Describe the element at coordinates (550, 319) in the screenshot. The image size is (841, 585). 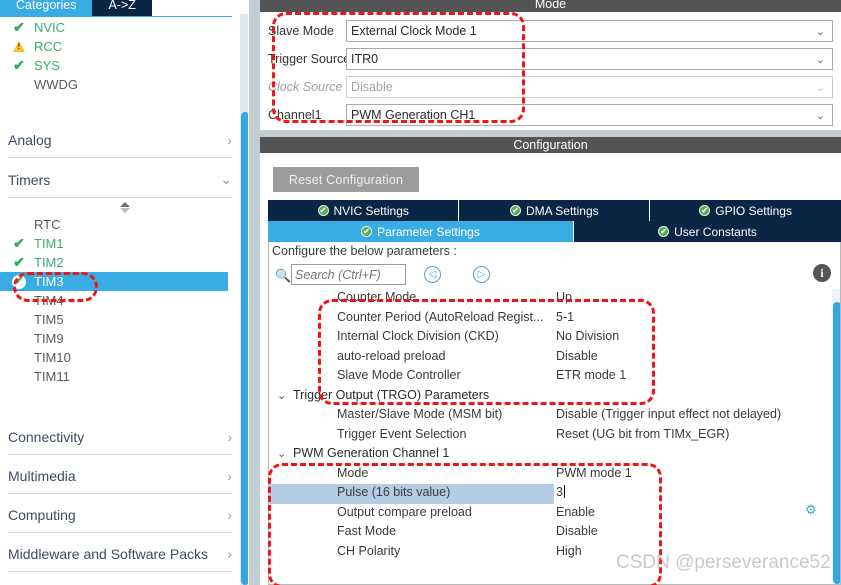
I see `param-row-counter-period: Counter Period (AutoReload Regist... 5-1` at that location.